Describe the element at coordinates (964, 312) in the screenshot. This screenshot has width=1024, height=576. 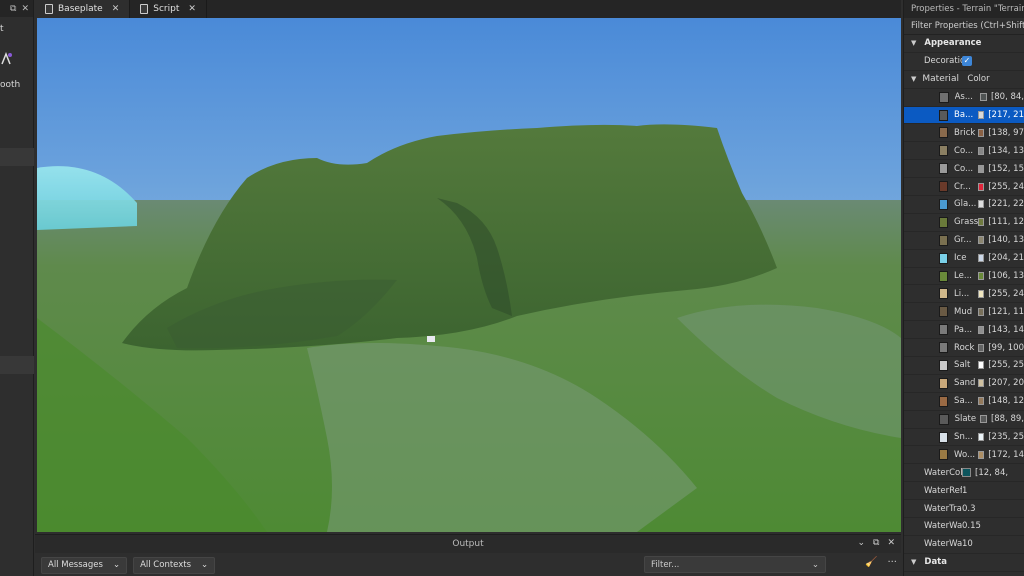
I see `material-row: Mud [121, 11` at that location.